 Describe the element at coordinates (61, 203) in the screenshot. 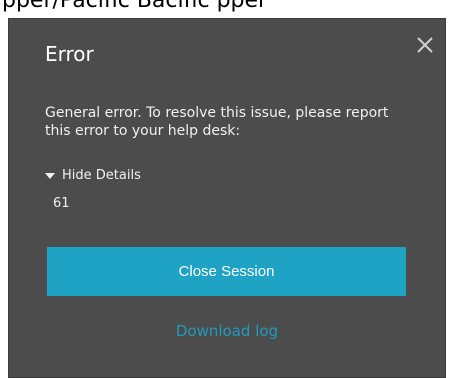

I see `error-code: 61` at that location.